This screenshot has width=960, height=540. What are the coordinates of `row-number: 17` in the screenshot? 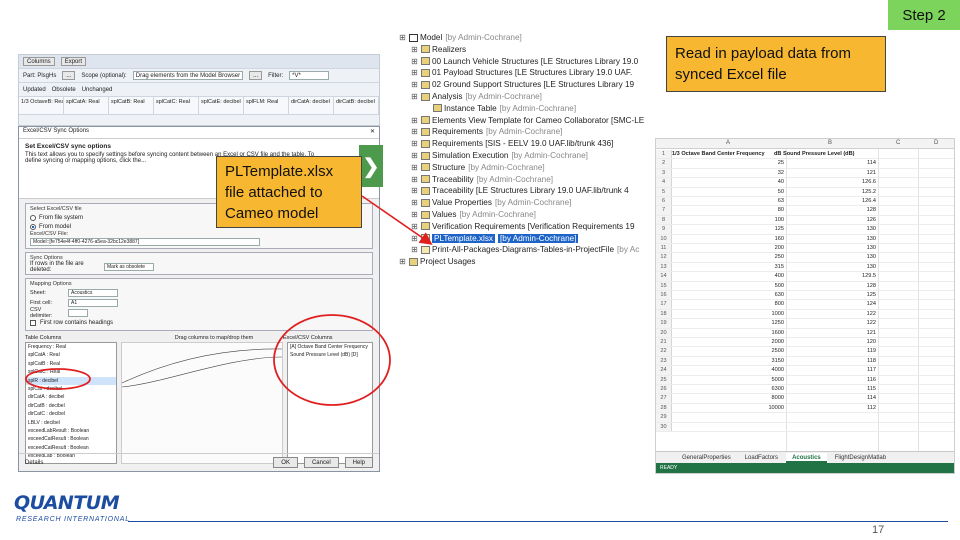 It's located at (664, 304).